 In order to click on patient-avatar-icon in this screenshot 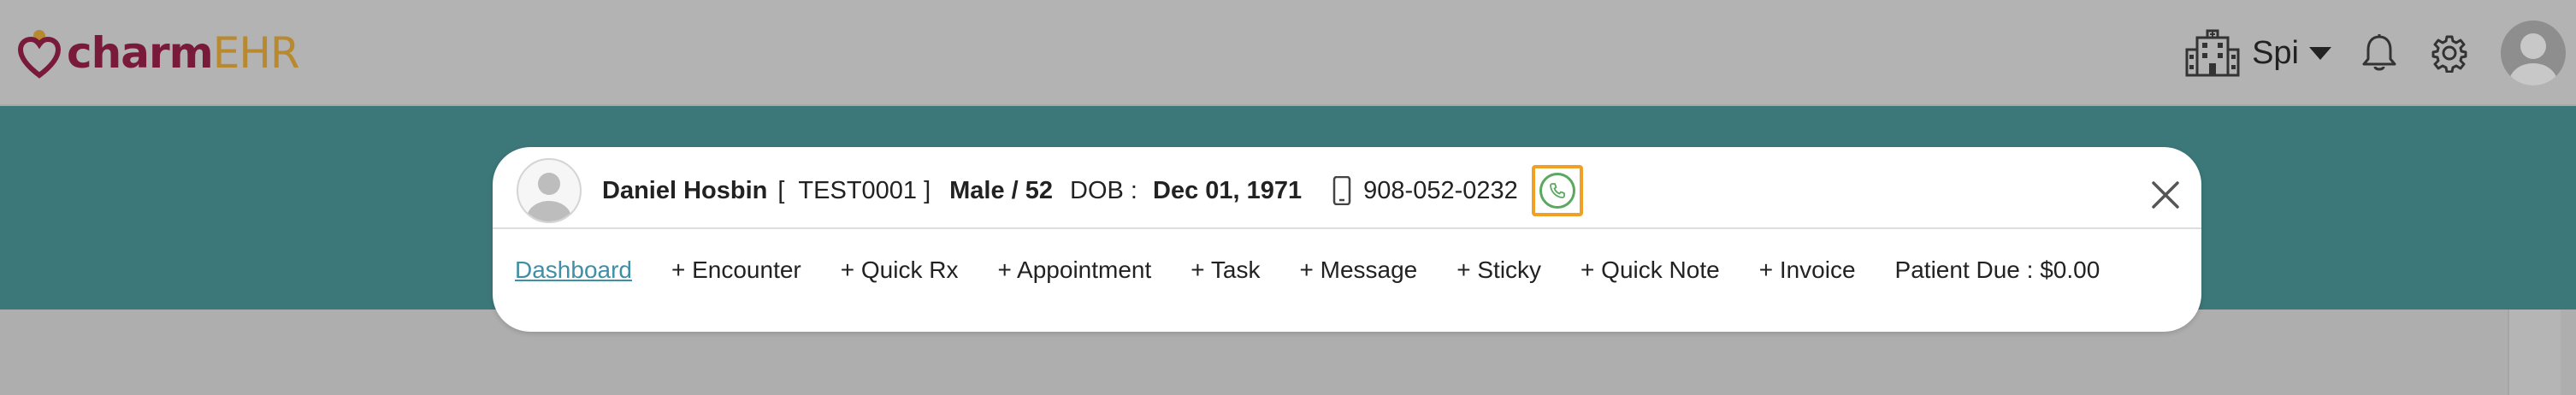, I will do `click(549, 190)`.